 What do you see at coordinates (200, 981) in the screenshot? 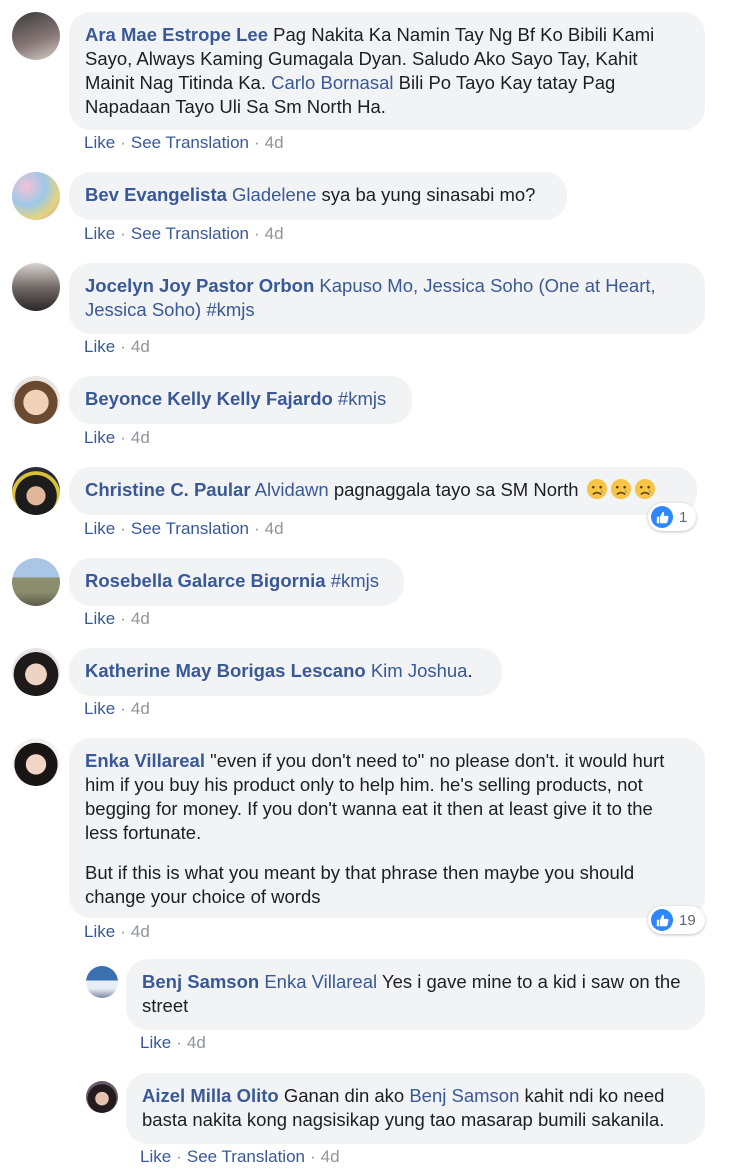
I see `reply-author: Benj Samson` at bounding box center [200, 981].